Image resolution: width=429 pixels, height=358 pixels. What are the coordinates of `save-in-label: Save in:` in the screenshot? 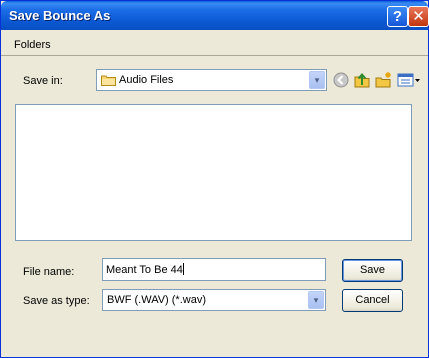 It's located at (43, 81).